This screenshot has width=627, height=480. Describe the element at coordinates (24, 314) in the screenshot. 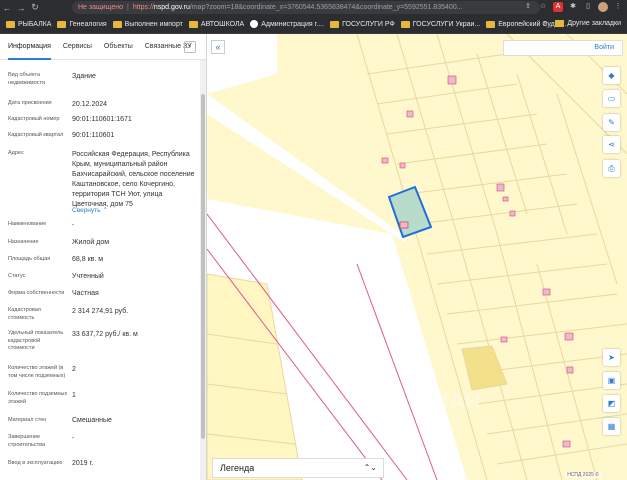

I see `field-label: Кадастровая стоимость` at that location.